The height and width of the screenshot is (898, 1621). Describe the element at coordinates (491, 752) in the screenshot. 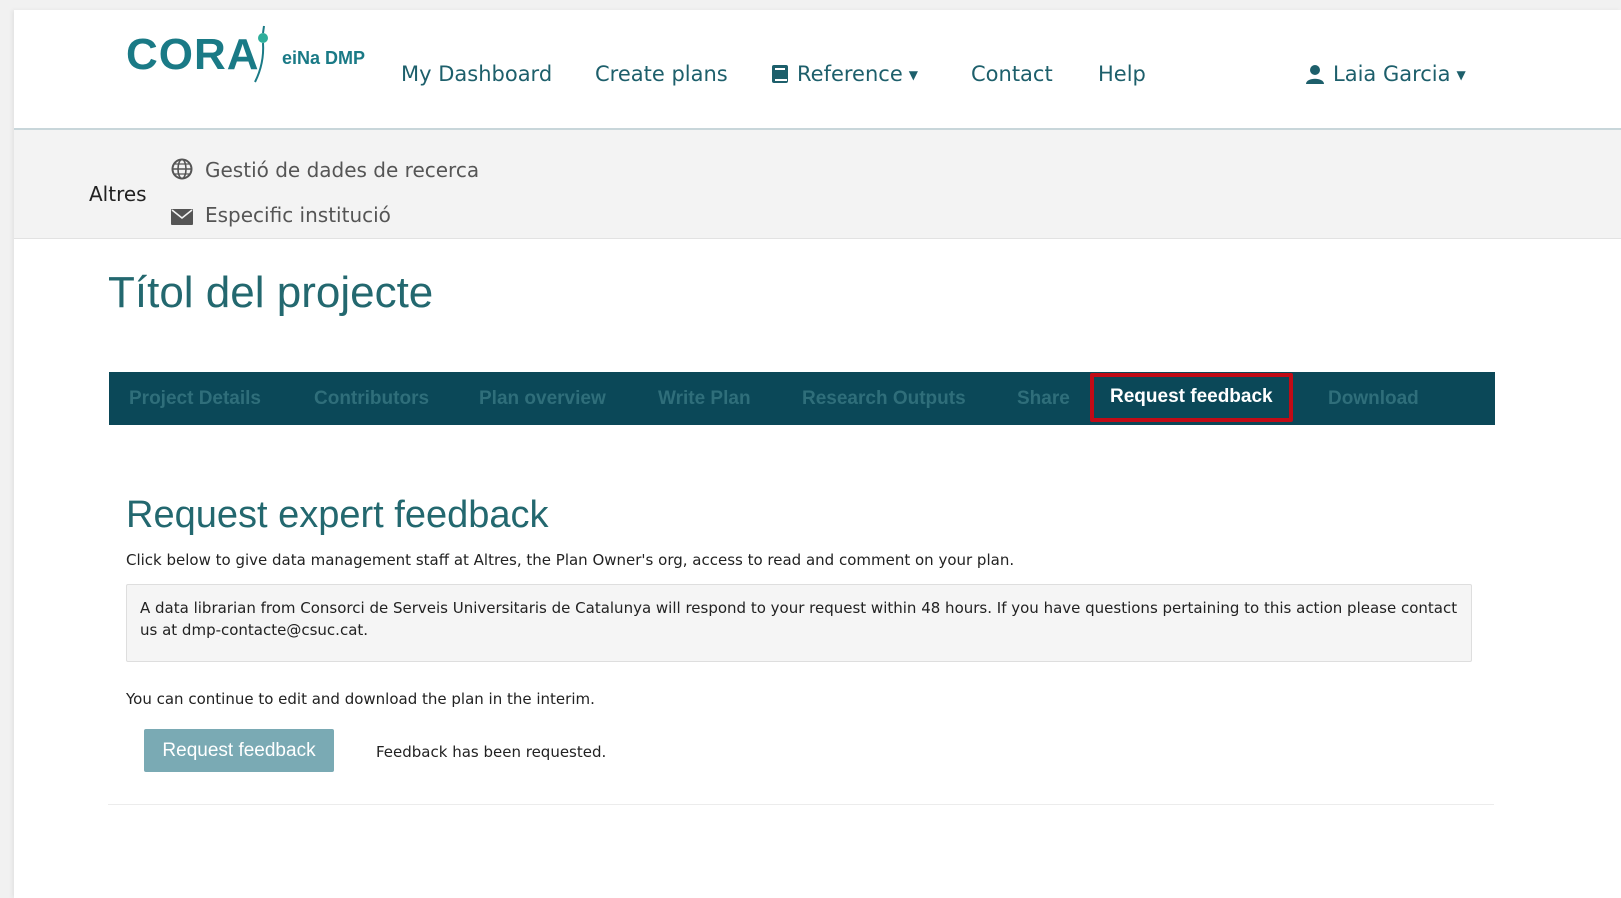

I see `status-text: Feedback has been requested.` at that location.